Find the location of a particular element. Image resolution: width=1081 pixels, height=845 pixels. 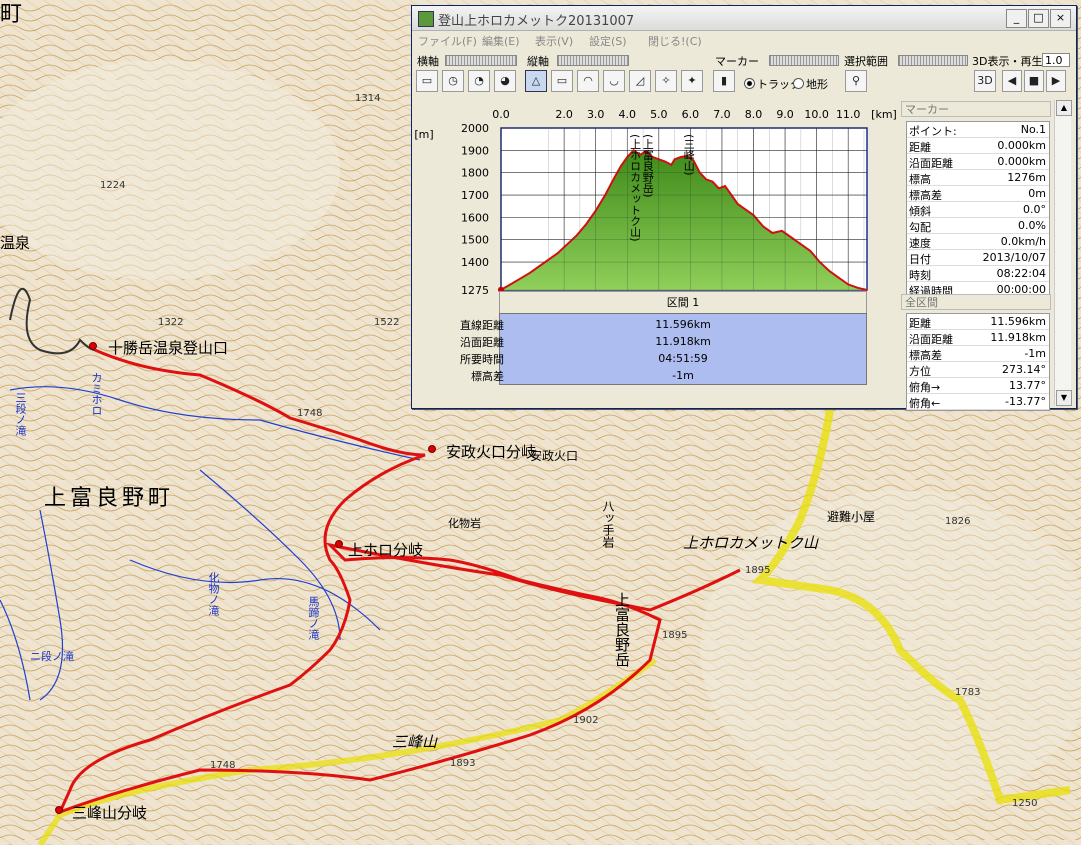

section-info-box: 11.596km 11.918km 04:51:59 -1m is located at coordinates (683, 349).